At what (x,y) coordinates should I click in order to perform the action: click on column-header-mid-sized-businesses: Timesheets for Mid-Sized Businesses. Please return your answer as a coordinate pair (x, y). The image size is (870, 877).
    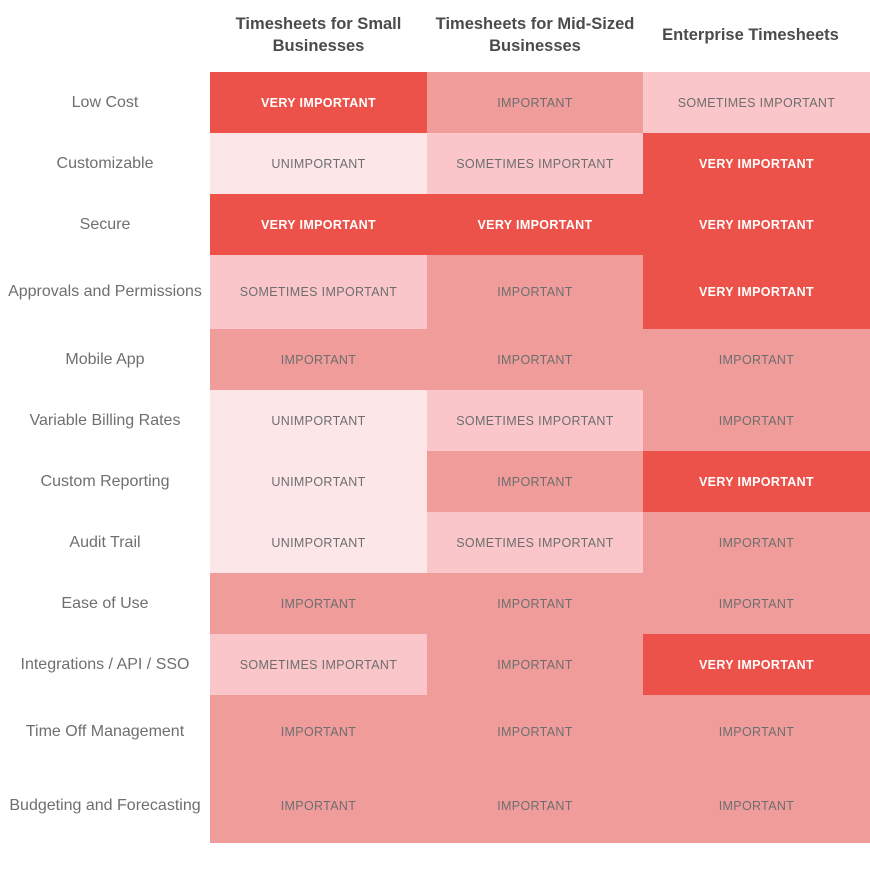
    Looking at the image, I should click on (535, 35).